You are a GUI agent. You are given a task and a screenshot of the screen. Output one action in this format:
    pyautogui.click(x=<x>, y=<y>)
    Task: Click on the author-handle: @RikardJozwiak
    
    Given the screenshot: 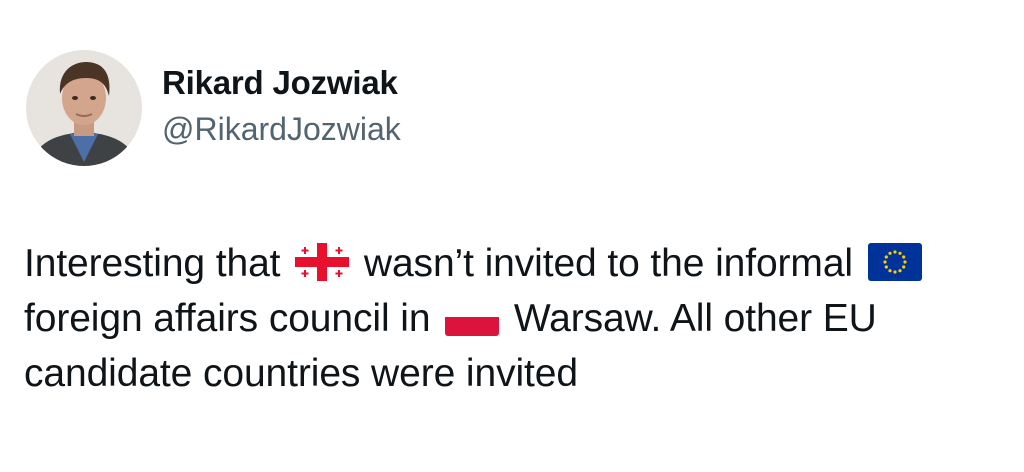 What is the action you would take?
    pyautogui.click(x=281, y=129)
    